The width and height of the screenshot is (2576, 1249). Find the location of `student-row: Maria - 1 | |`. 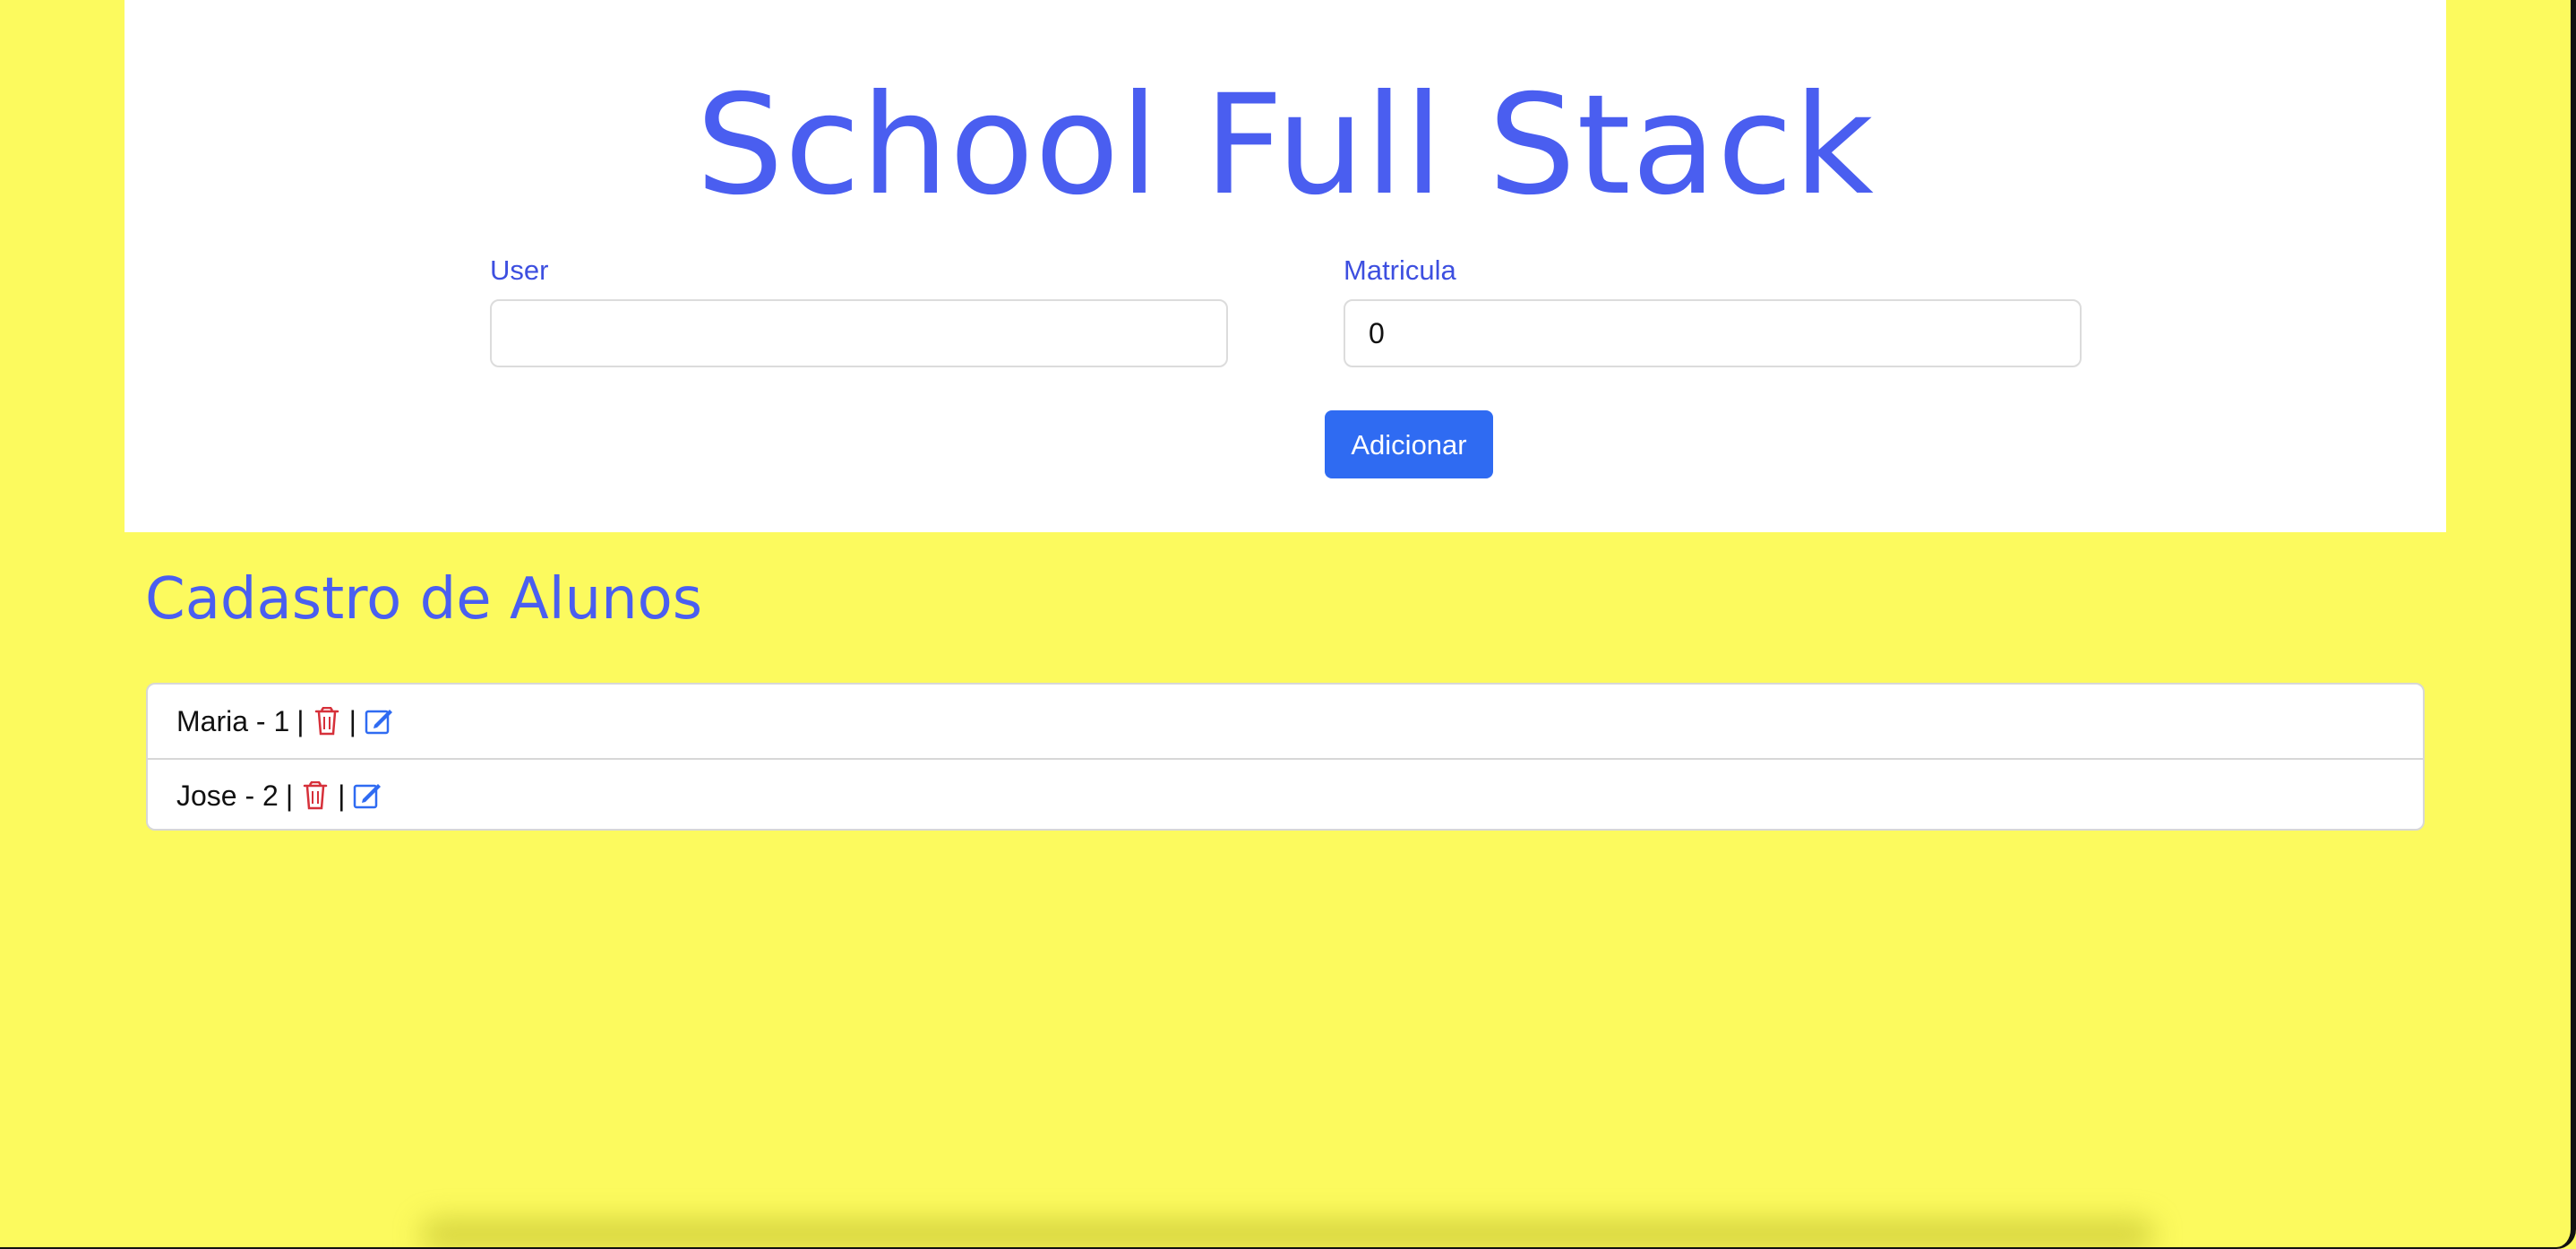

student-row: Maria - 1 | | is located at coordinates (1285, 721).